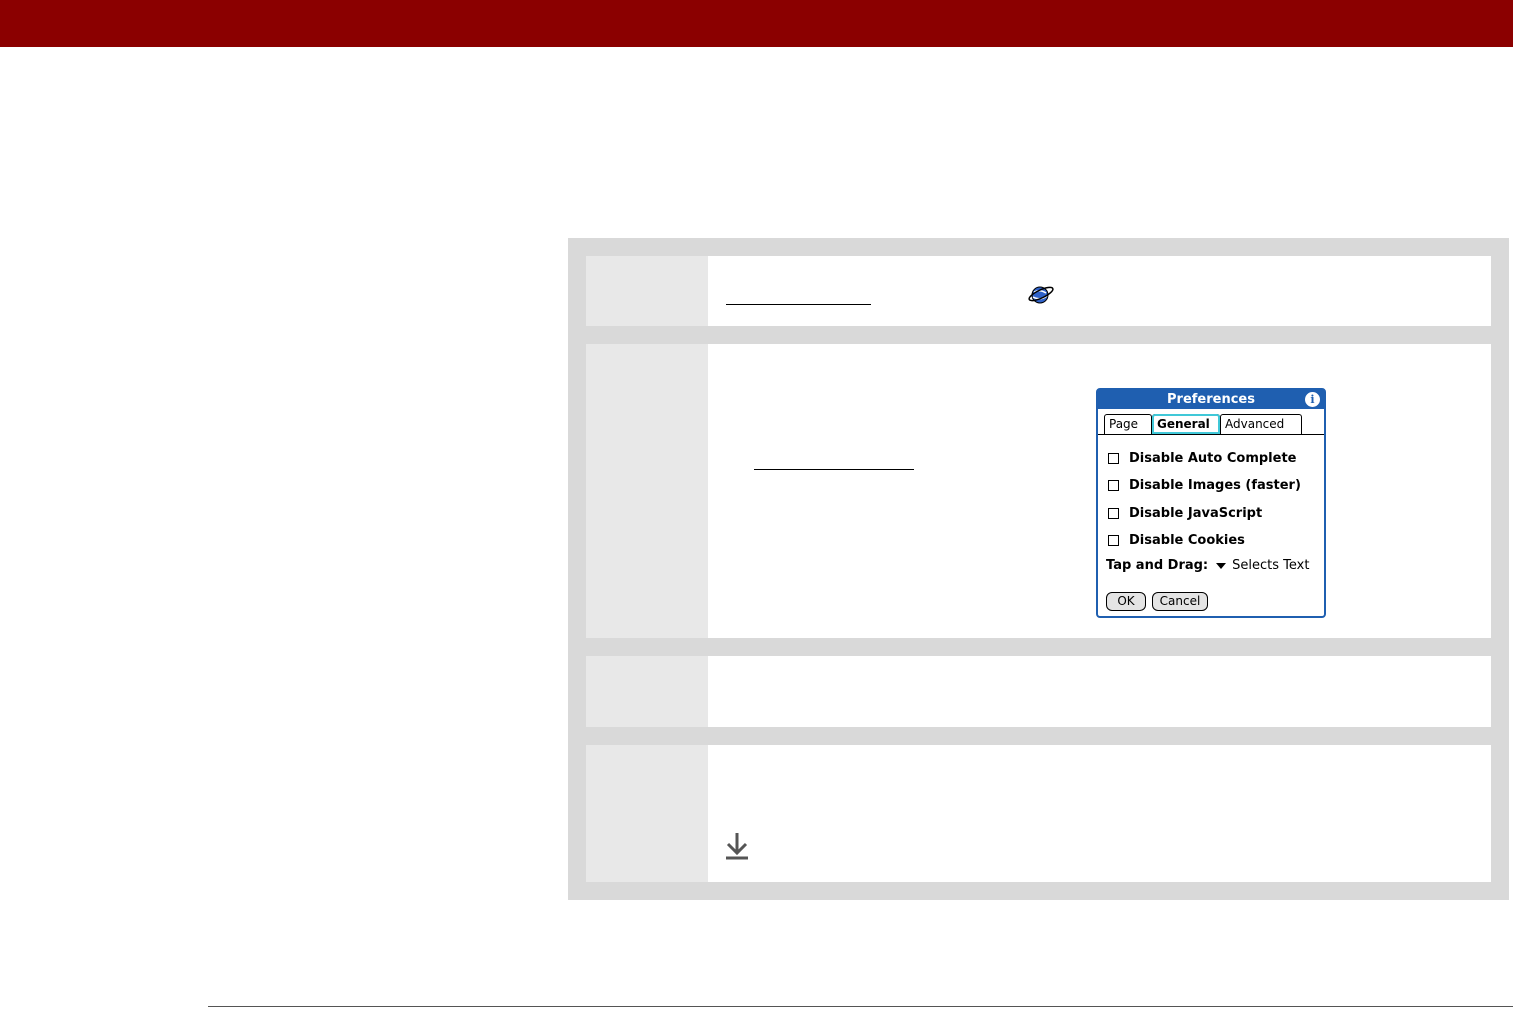 The height and width of the screenshot is (1010, 1513). I want to click on tap-and-drag-row: Tap and Drag: Selects Text, so click(1207, 565).